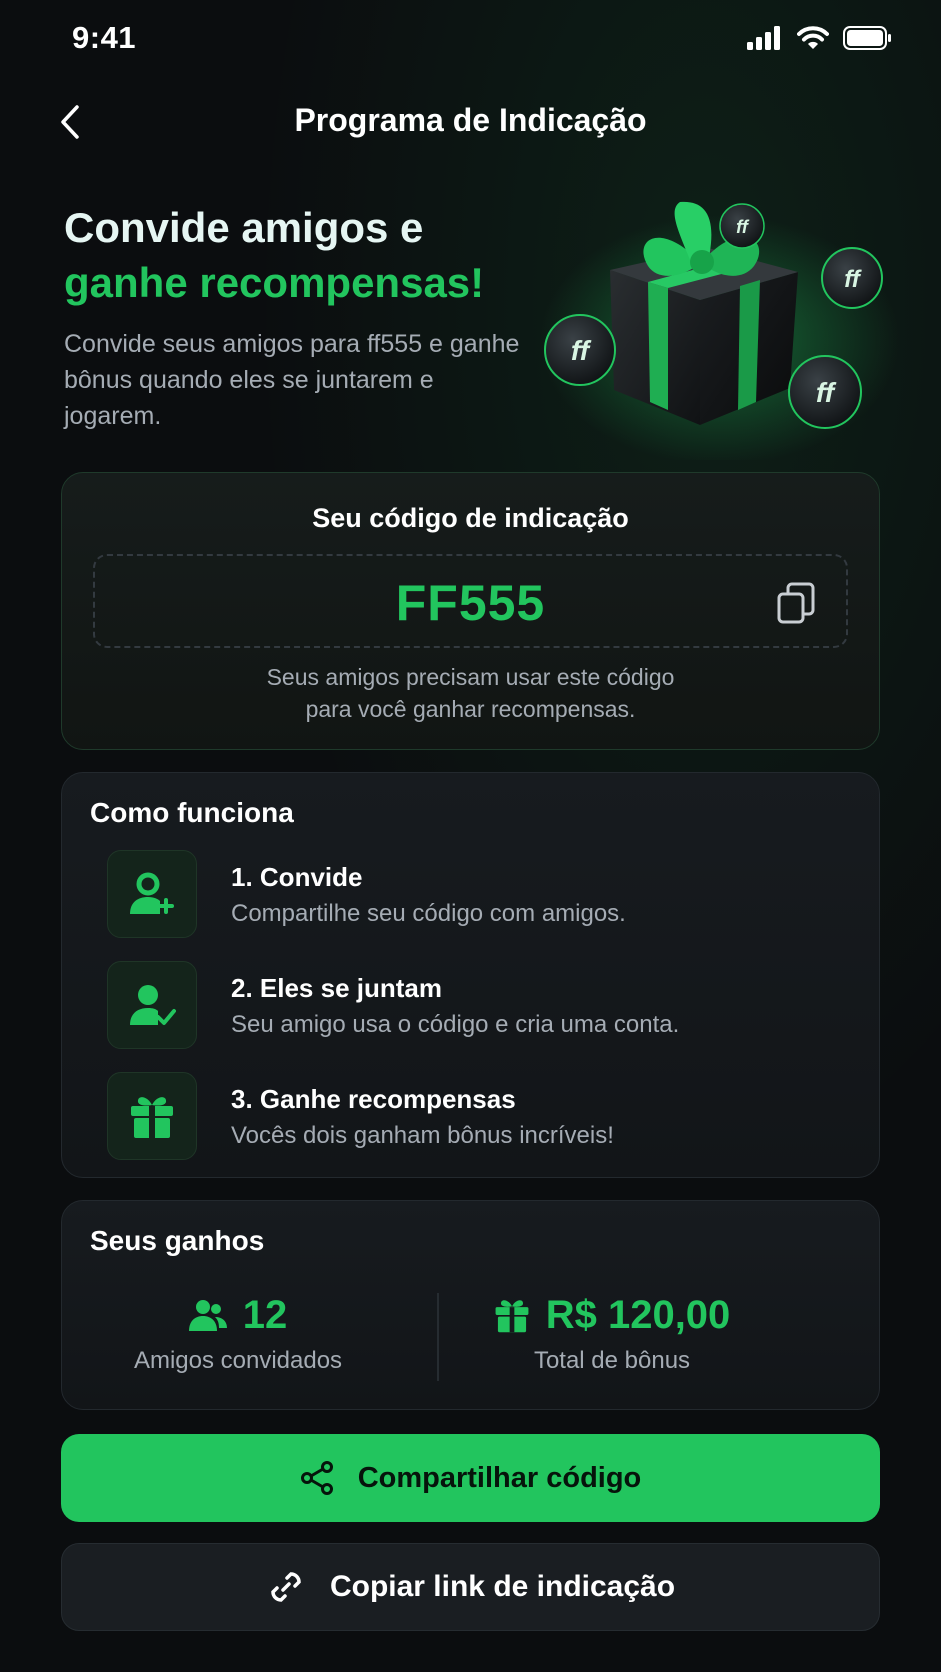  Describe the element at coordinates (763, 38) in the screenshot. I see `cellular-signal-icon` at that location.